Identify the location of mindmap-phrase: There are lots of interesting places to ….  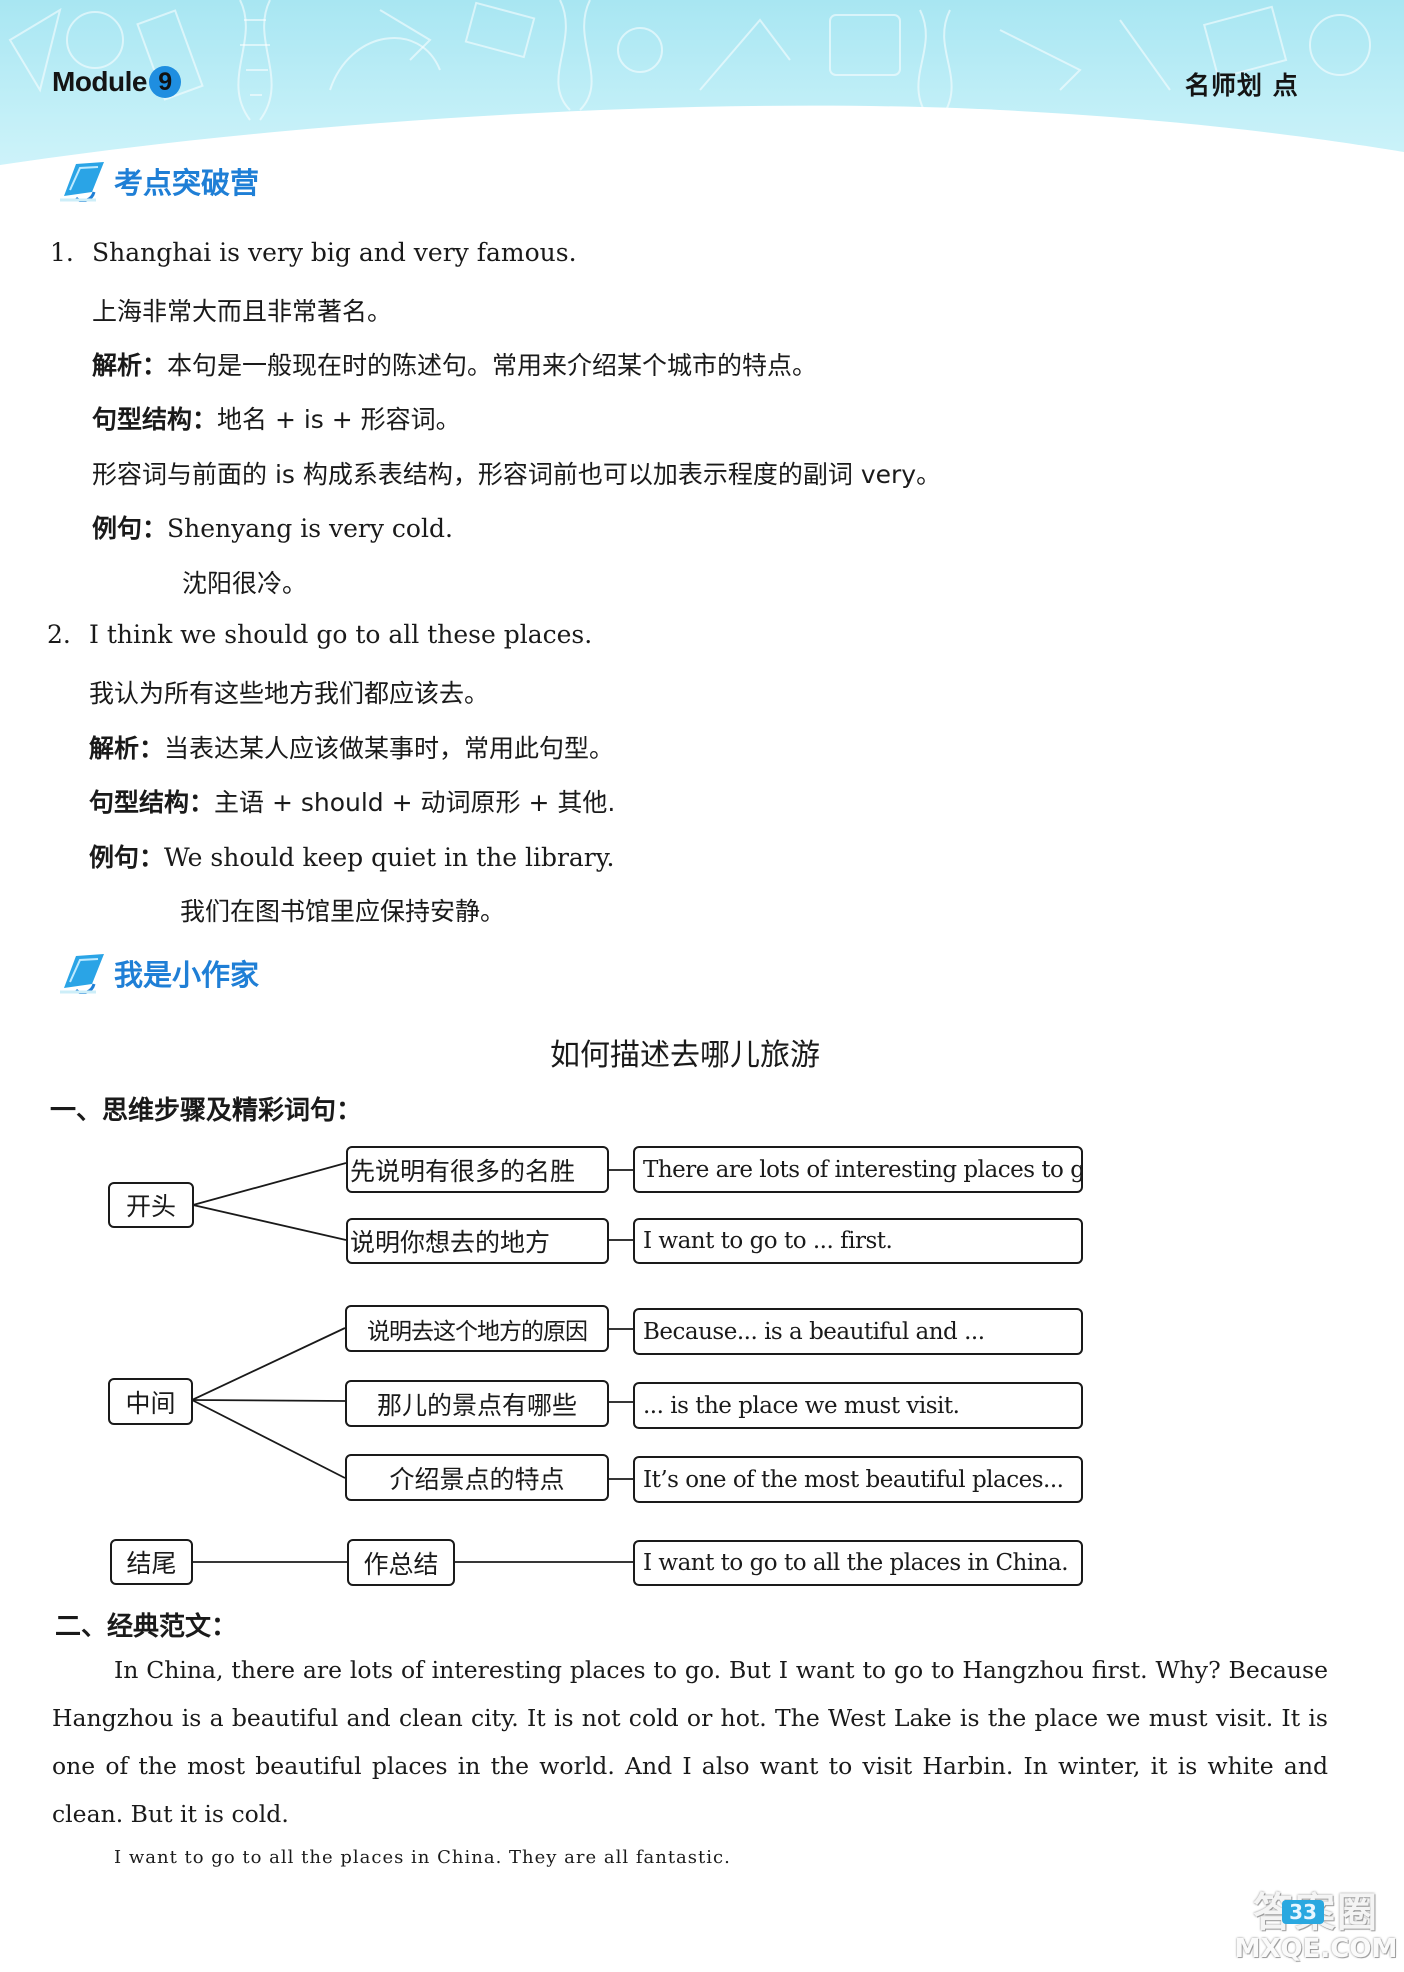
(858, 1169).